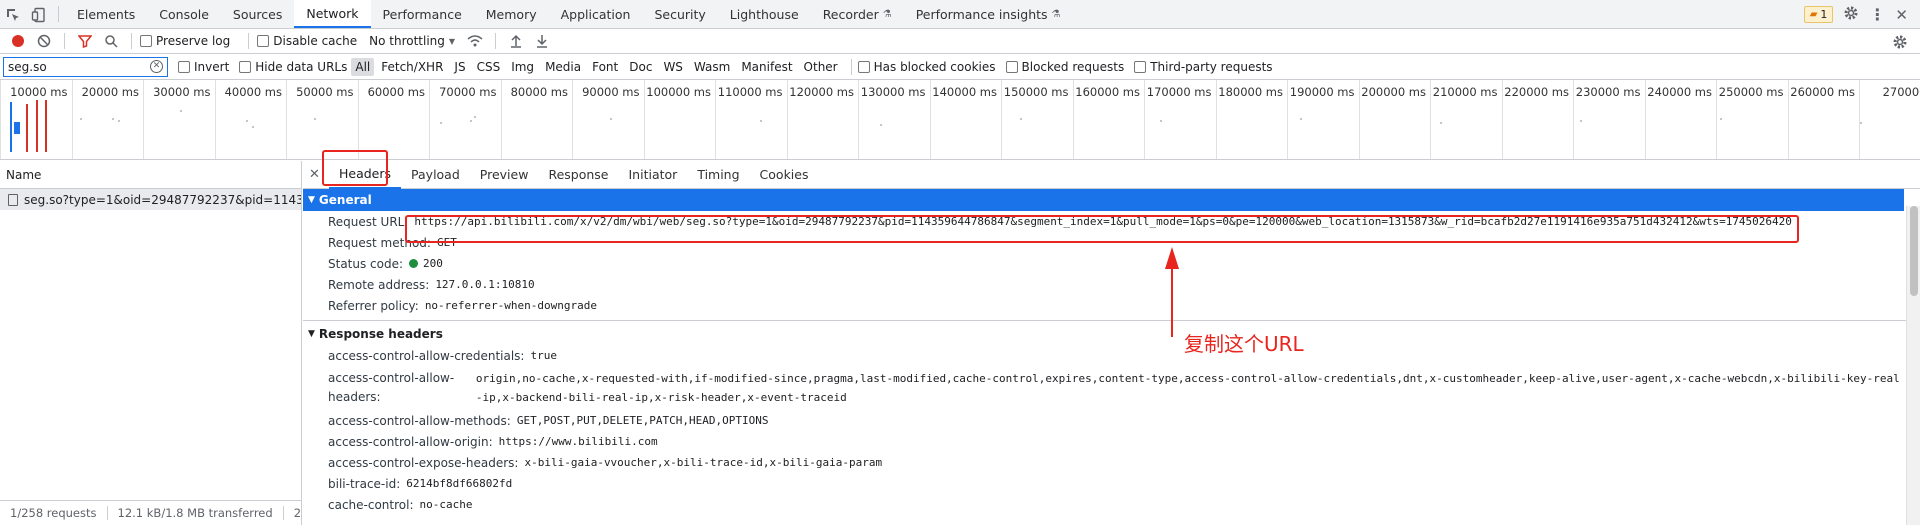 Image resolution: width=1920 pixels, height=525 pixels. What do you see at coordinates (150, 175) in the screenshot?
I see `name-column-header: Name` at bounding box center [150, 175].